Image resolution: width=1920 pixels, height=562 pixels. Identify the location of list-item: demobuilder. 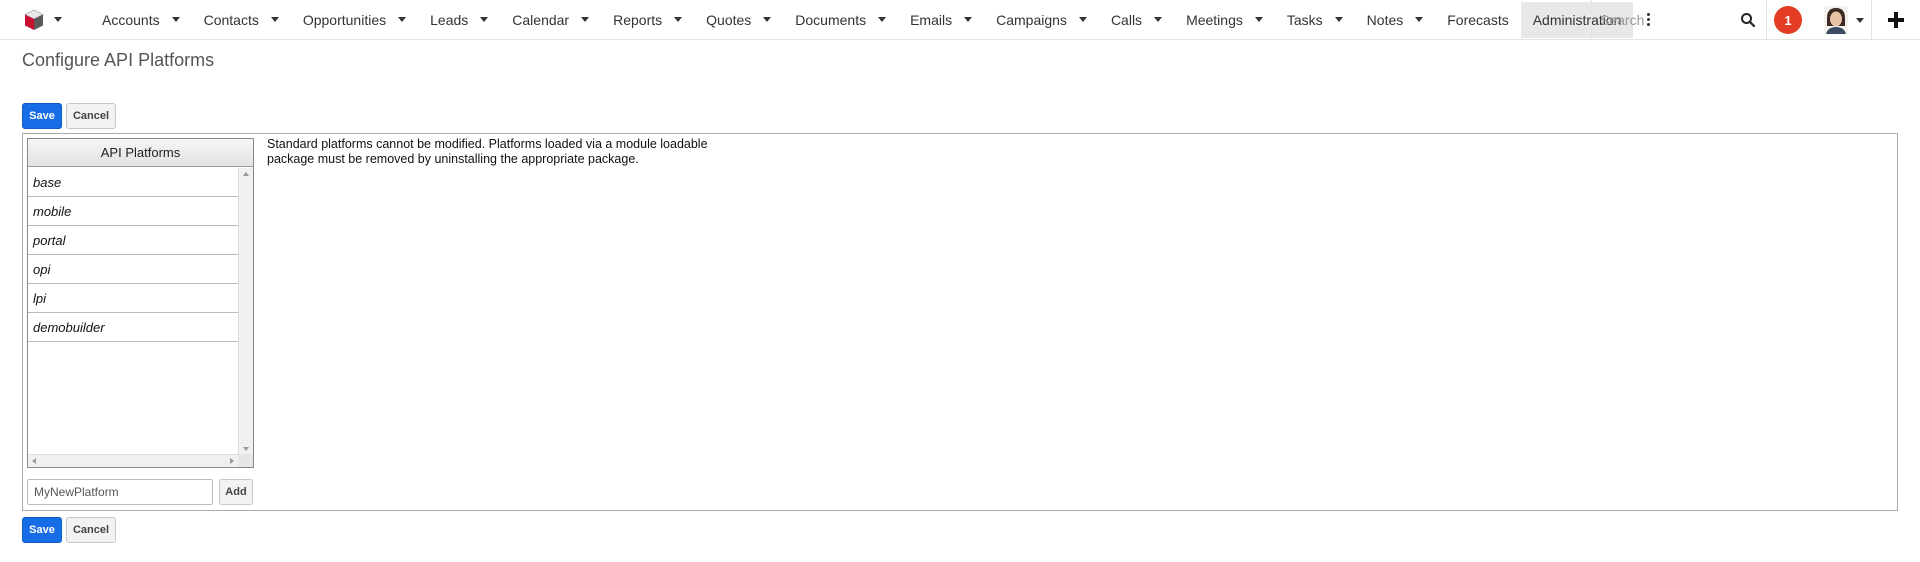
(133, 327).